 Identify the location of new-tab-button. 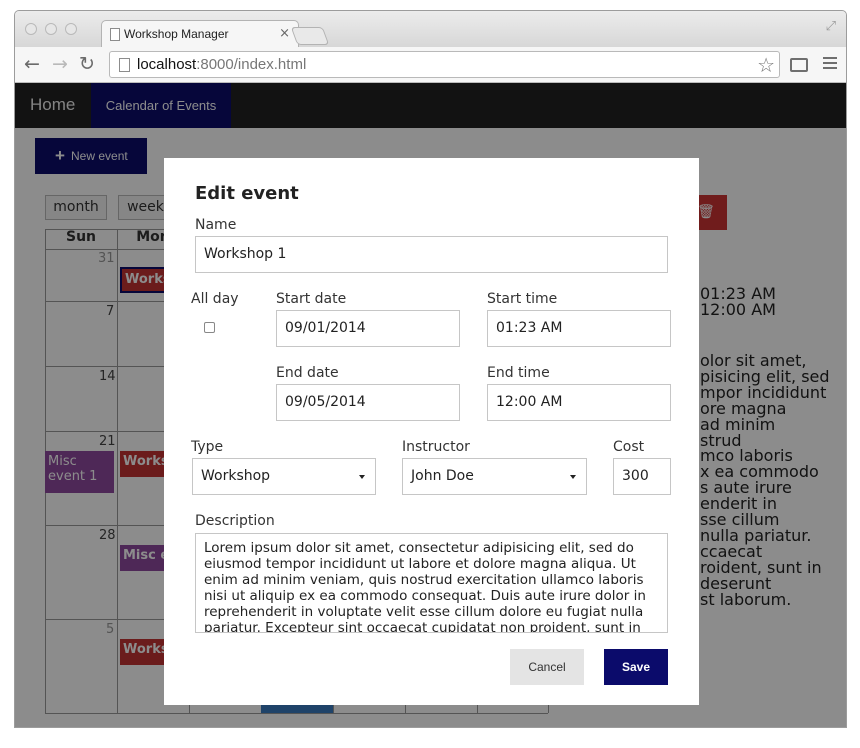
(310, 36).